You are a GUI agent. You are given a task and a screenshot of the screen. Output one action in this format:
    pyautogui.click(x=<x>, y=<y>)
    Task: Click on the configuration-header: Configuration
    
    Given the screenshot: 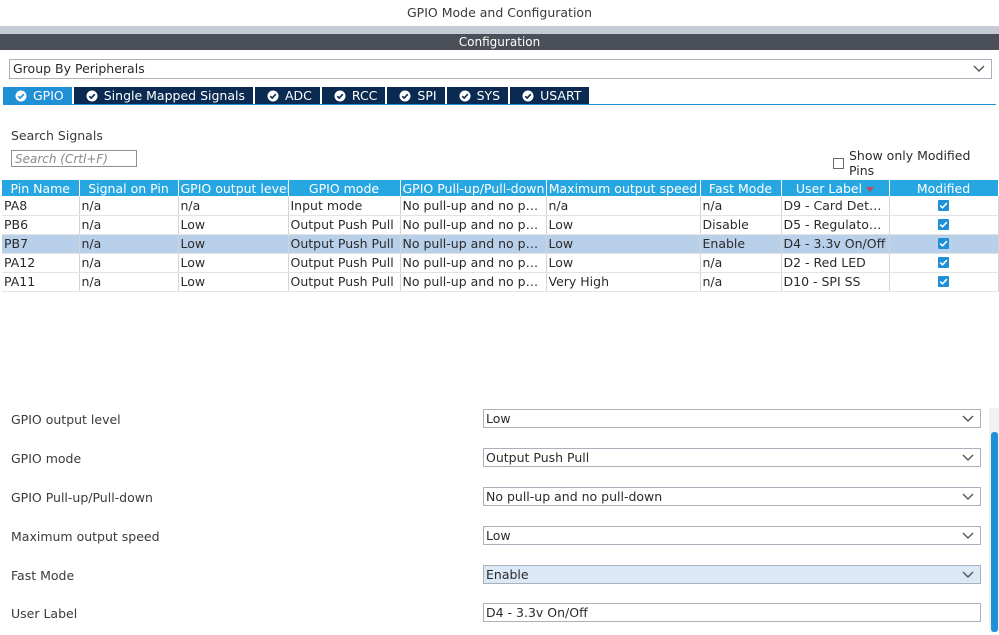 What is the action you would take?
    pyautogui.click(x=499, y=42)
    